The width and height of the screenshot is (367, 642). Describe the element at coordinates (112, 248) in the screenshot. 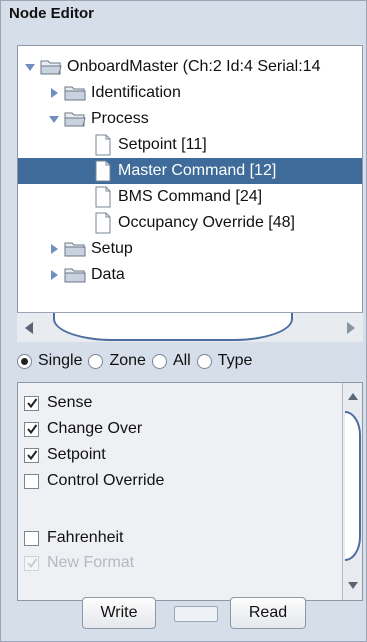

I see `tree-item-label: Setup` at that location.